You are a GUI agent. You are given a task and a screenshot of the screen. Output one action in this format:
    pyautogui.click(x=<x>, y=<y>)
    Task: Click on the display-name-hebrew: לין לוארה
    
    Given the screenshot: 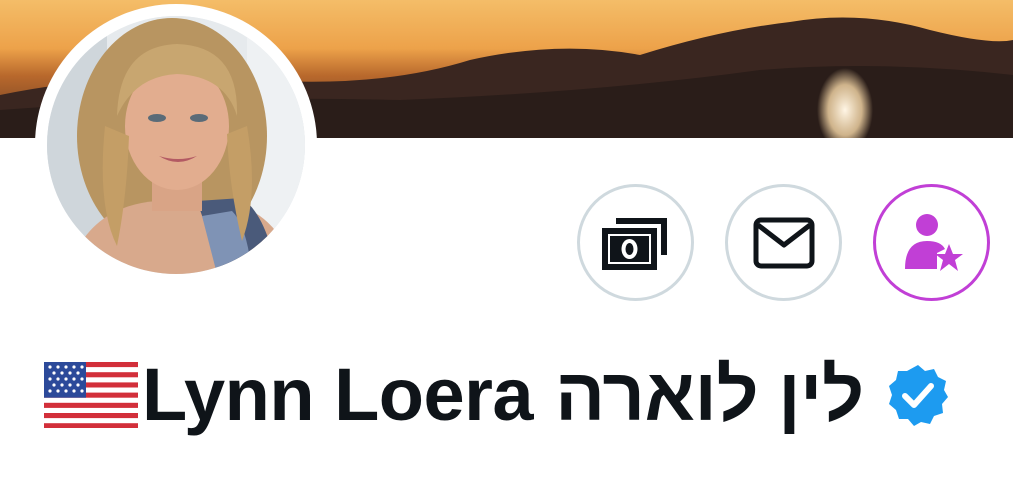 What is the action you would take?
    pyautogui.click(x=709, y=394)
    